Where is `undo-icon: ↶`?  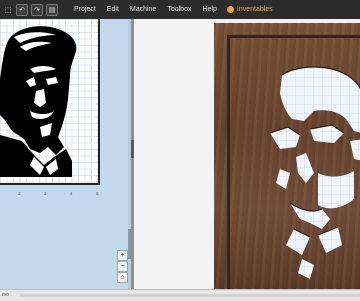 undo-icon: ↶ is located at coordinates (22, 9).